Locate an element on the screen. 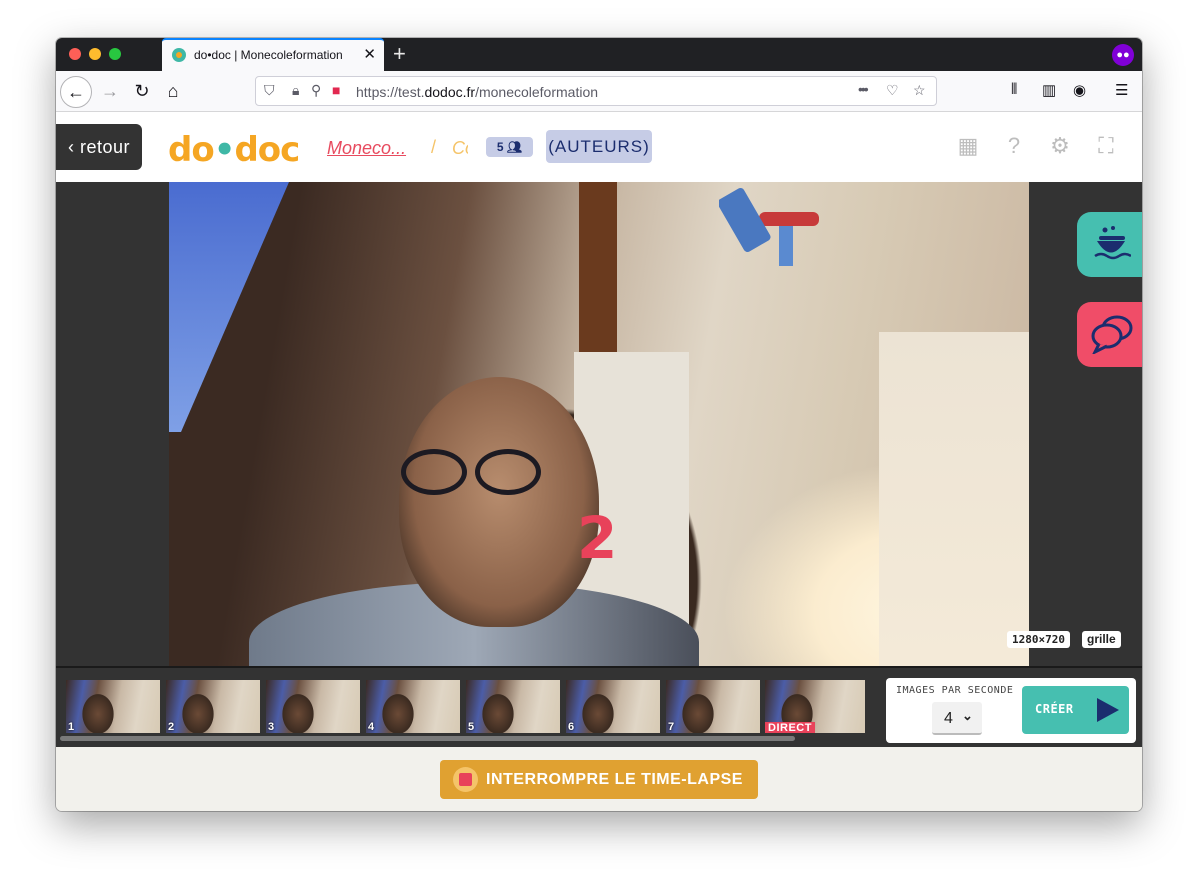 Image resolution: width=1198 pixels, height=886 pixels. bookmark-star-icon: ☆ is located at coordinates (919, 90).